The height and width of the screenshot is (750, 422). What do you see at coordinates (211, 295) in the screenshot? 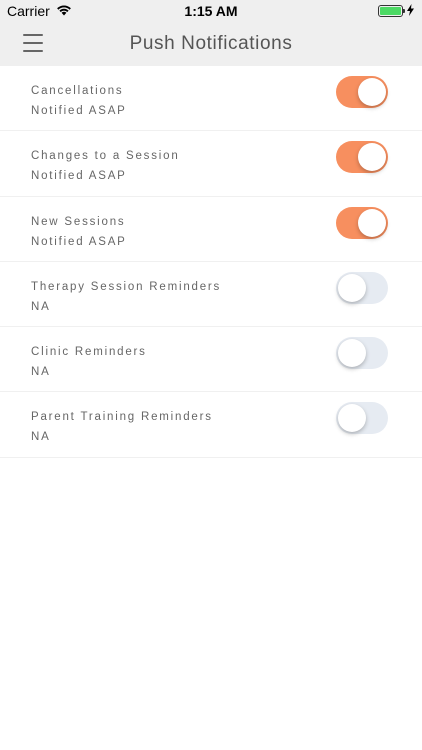
I see `setting-row-therapy-session-reminders: Therapy Session Reminders NA` at bounding box center [211, 295].